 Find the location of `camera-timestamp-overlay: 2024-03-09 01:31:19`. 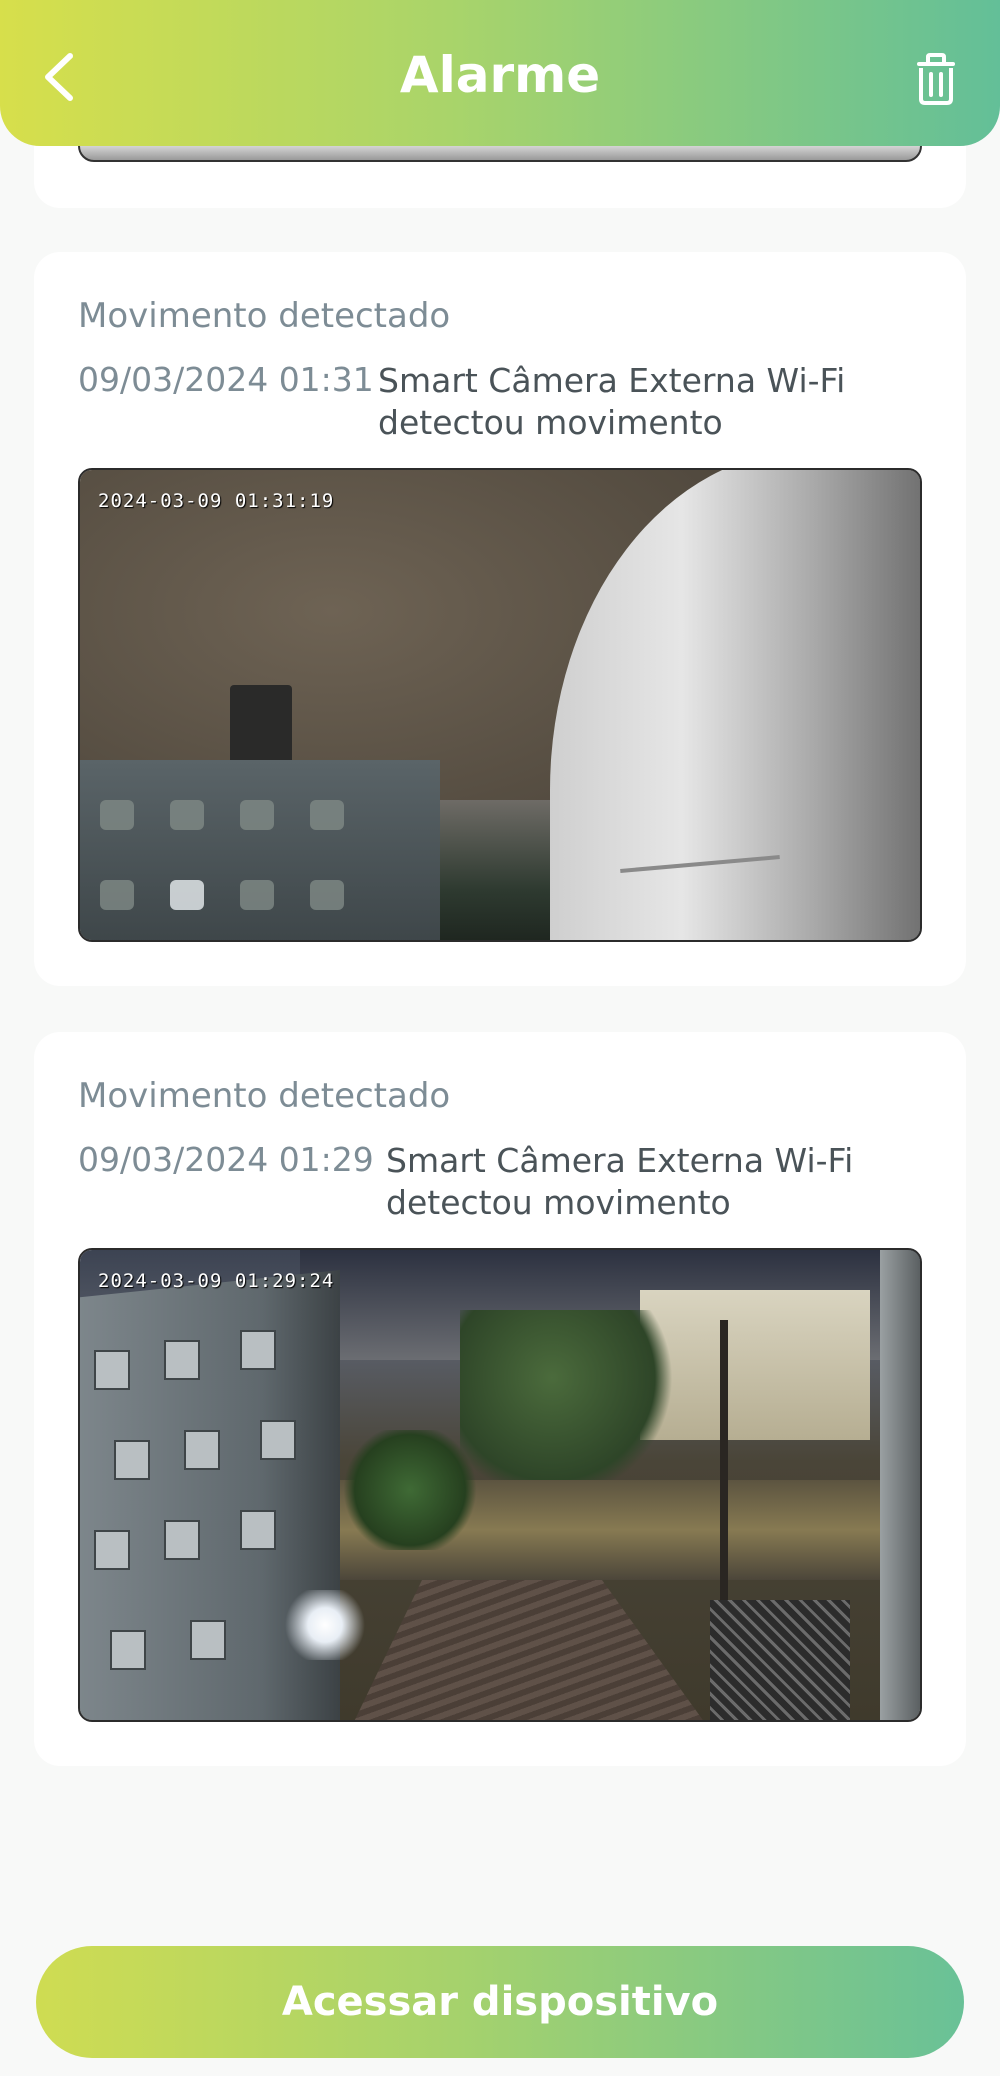

camera-timestamp-overlay: 2024-03-09 01:31:19 is located at coordinates (216, 501).